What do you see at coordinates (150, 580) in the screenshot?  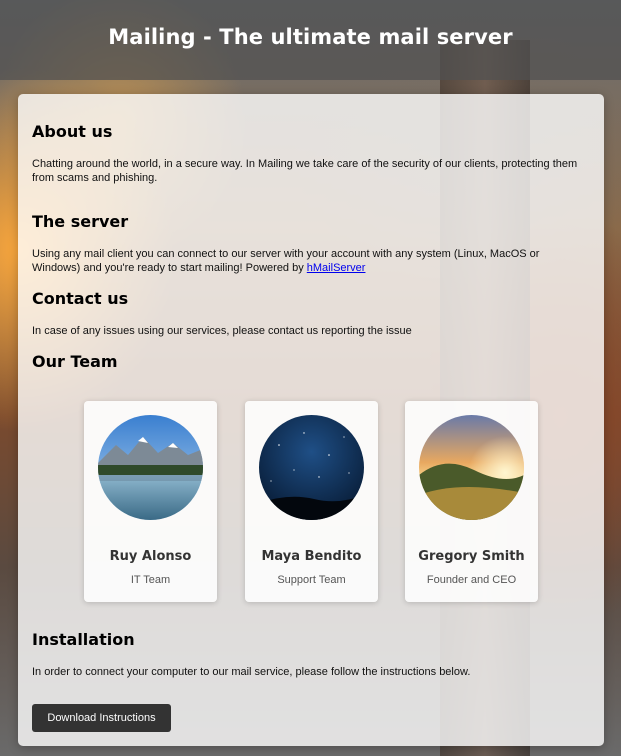 I see `team-member-role: IT Team` at bounding box center [150, 580].